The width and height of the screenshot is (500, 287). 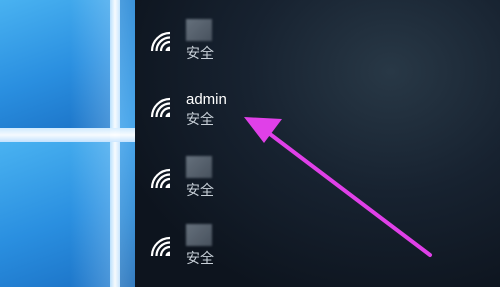 I want to click on network-name: admin, so click(x=206, y=99).